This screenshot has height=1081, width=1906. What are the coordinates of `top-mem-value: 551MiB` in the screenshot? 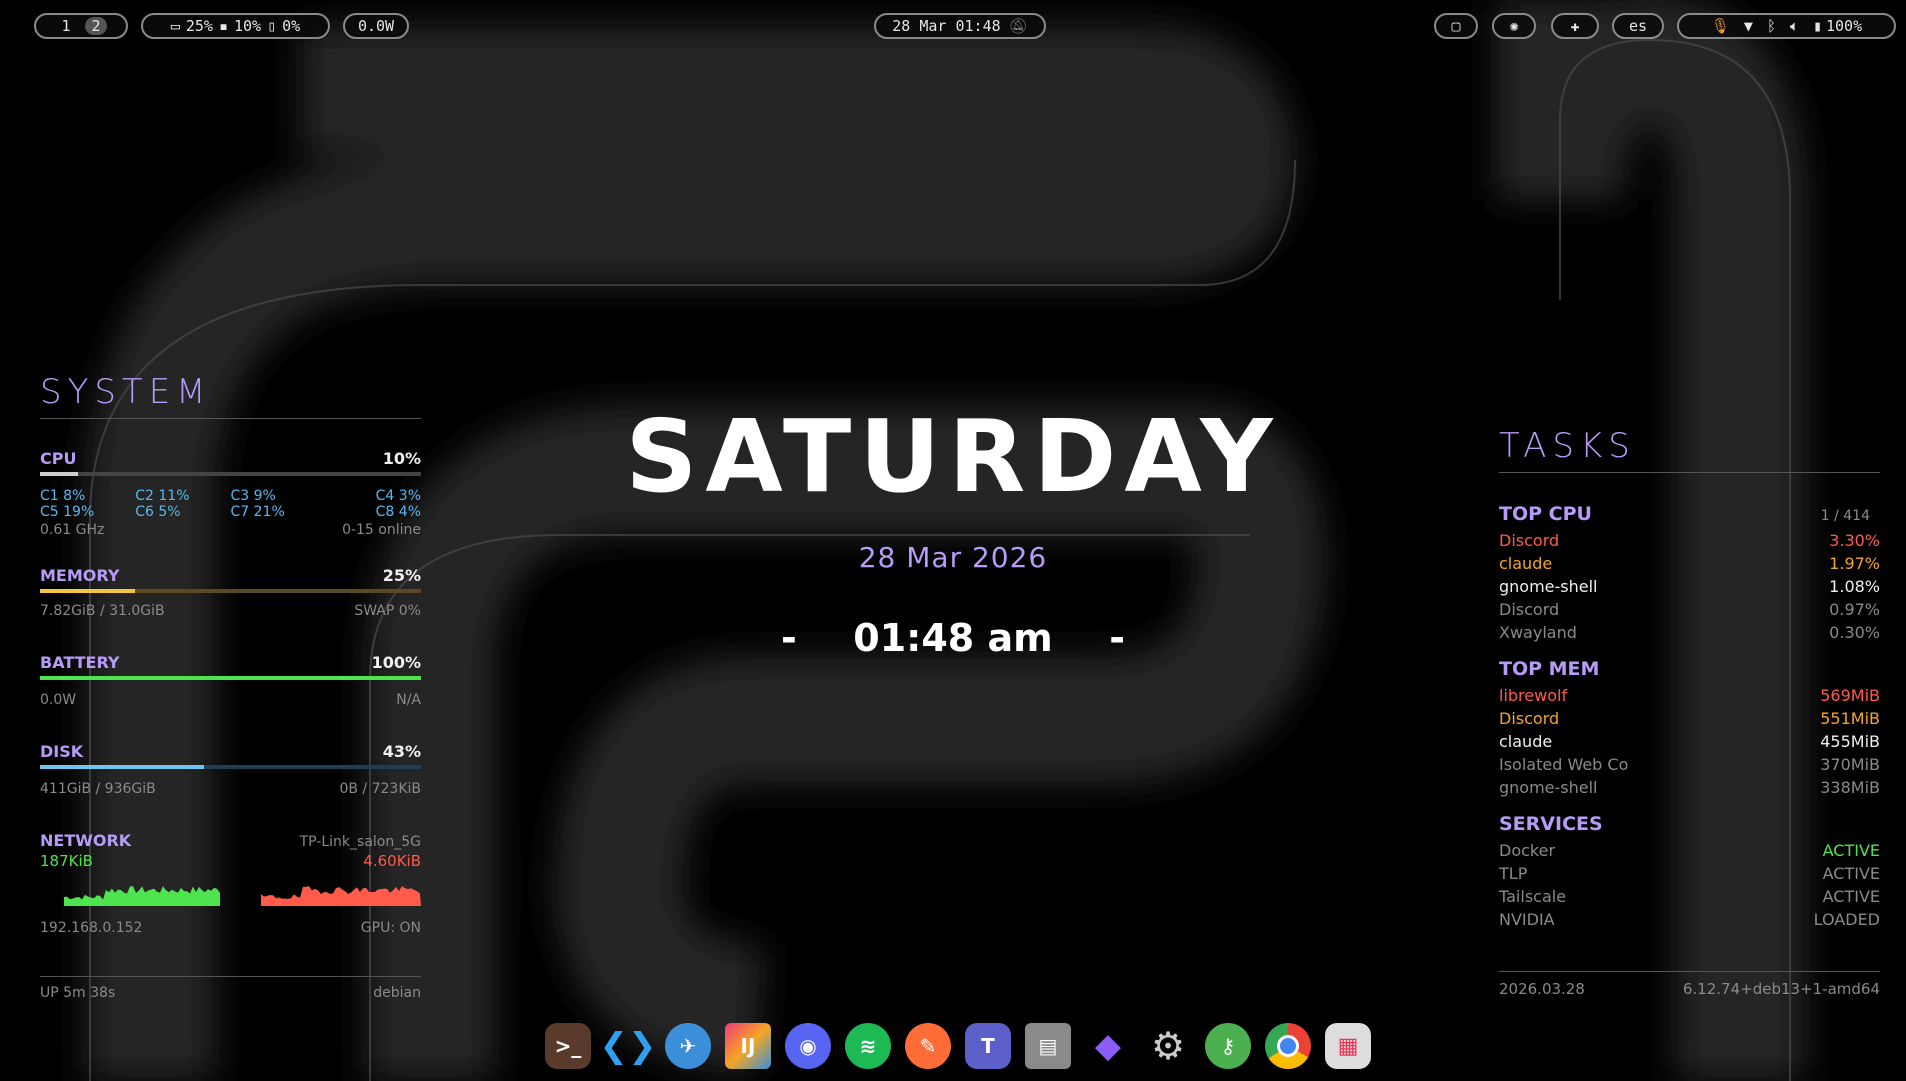 It's located at (1850, 718).